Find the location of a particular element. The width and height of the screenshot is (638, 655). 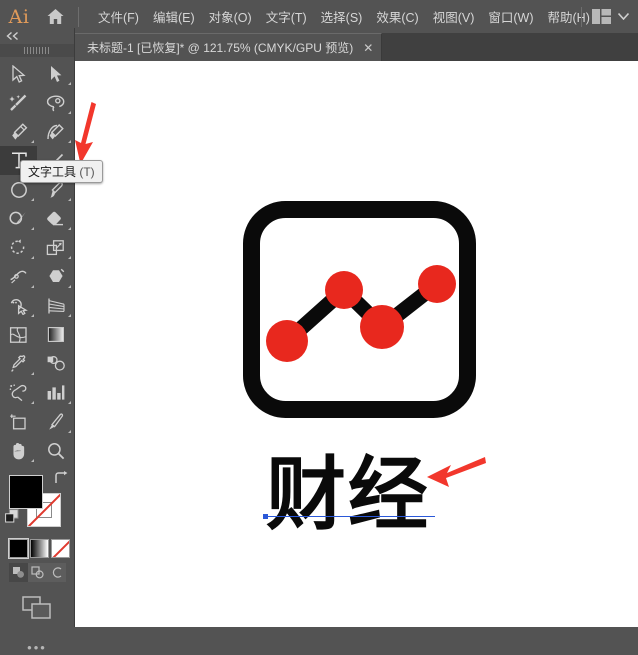

free-transform-tool is located at coordinates (55, 276).